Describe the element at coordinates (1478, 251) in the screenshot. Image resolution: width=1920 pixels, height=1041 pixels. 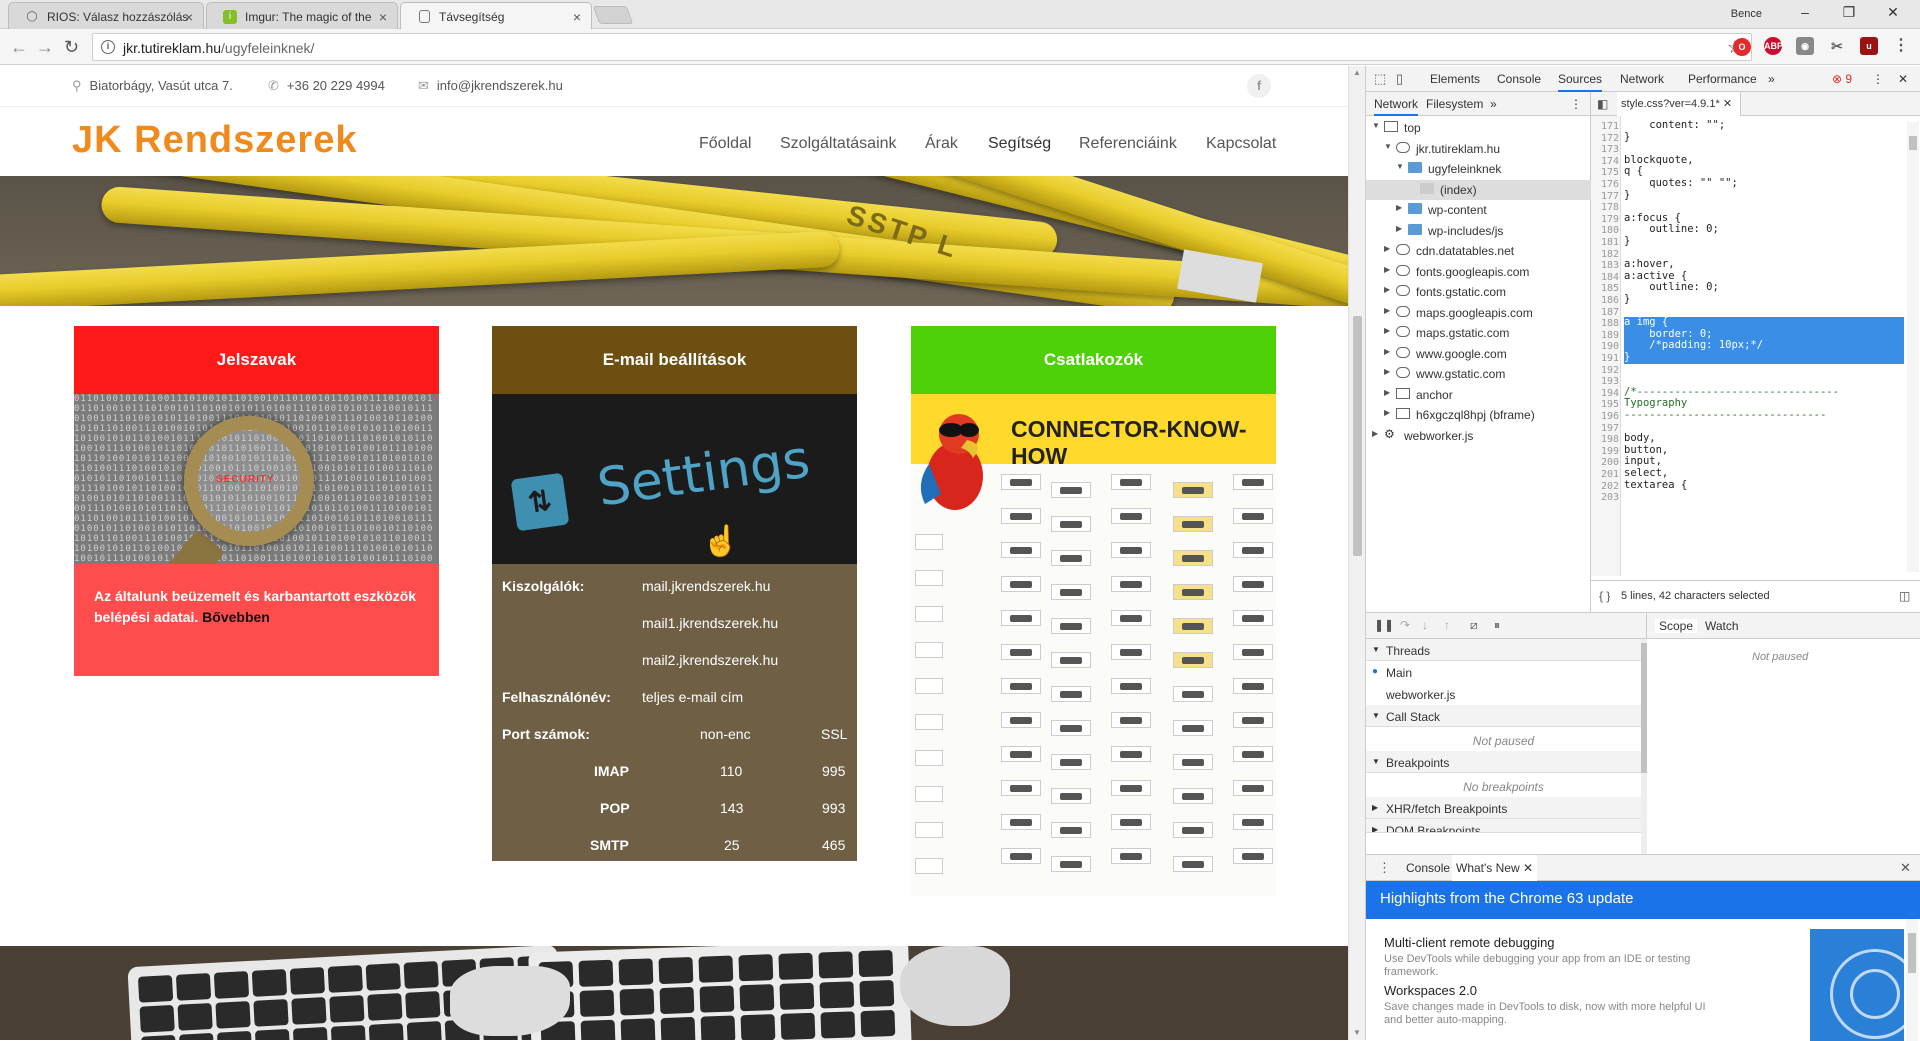
I see `tree-item: ▶ cdn.datatables.net` at that location.